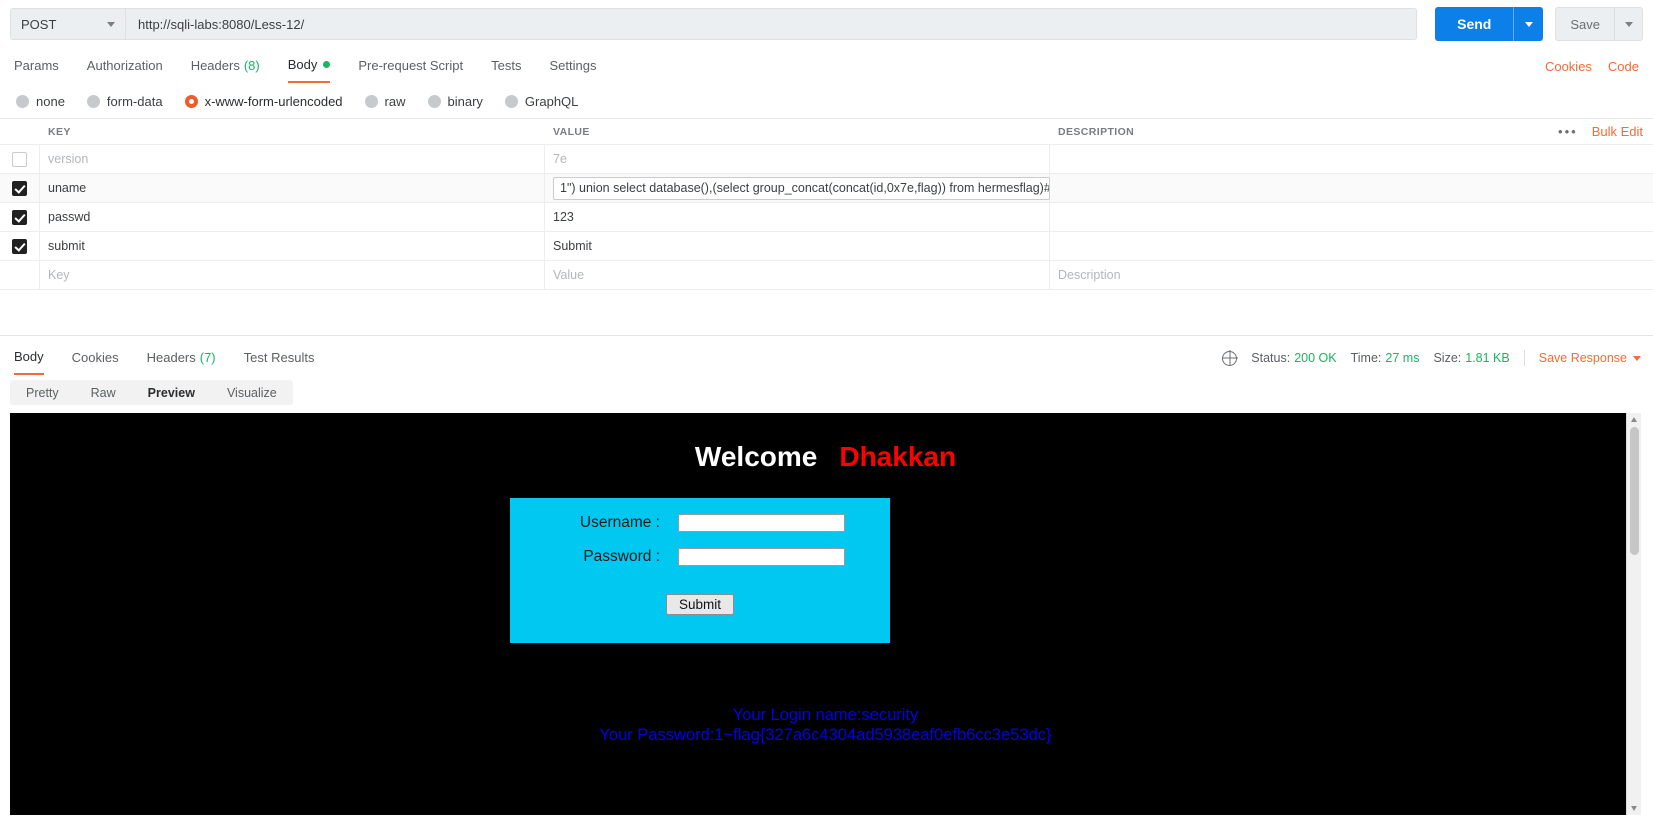 This screenshot has width=1653, height=826. I want to click on tab-label: Body, so click(29, 356).